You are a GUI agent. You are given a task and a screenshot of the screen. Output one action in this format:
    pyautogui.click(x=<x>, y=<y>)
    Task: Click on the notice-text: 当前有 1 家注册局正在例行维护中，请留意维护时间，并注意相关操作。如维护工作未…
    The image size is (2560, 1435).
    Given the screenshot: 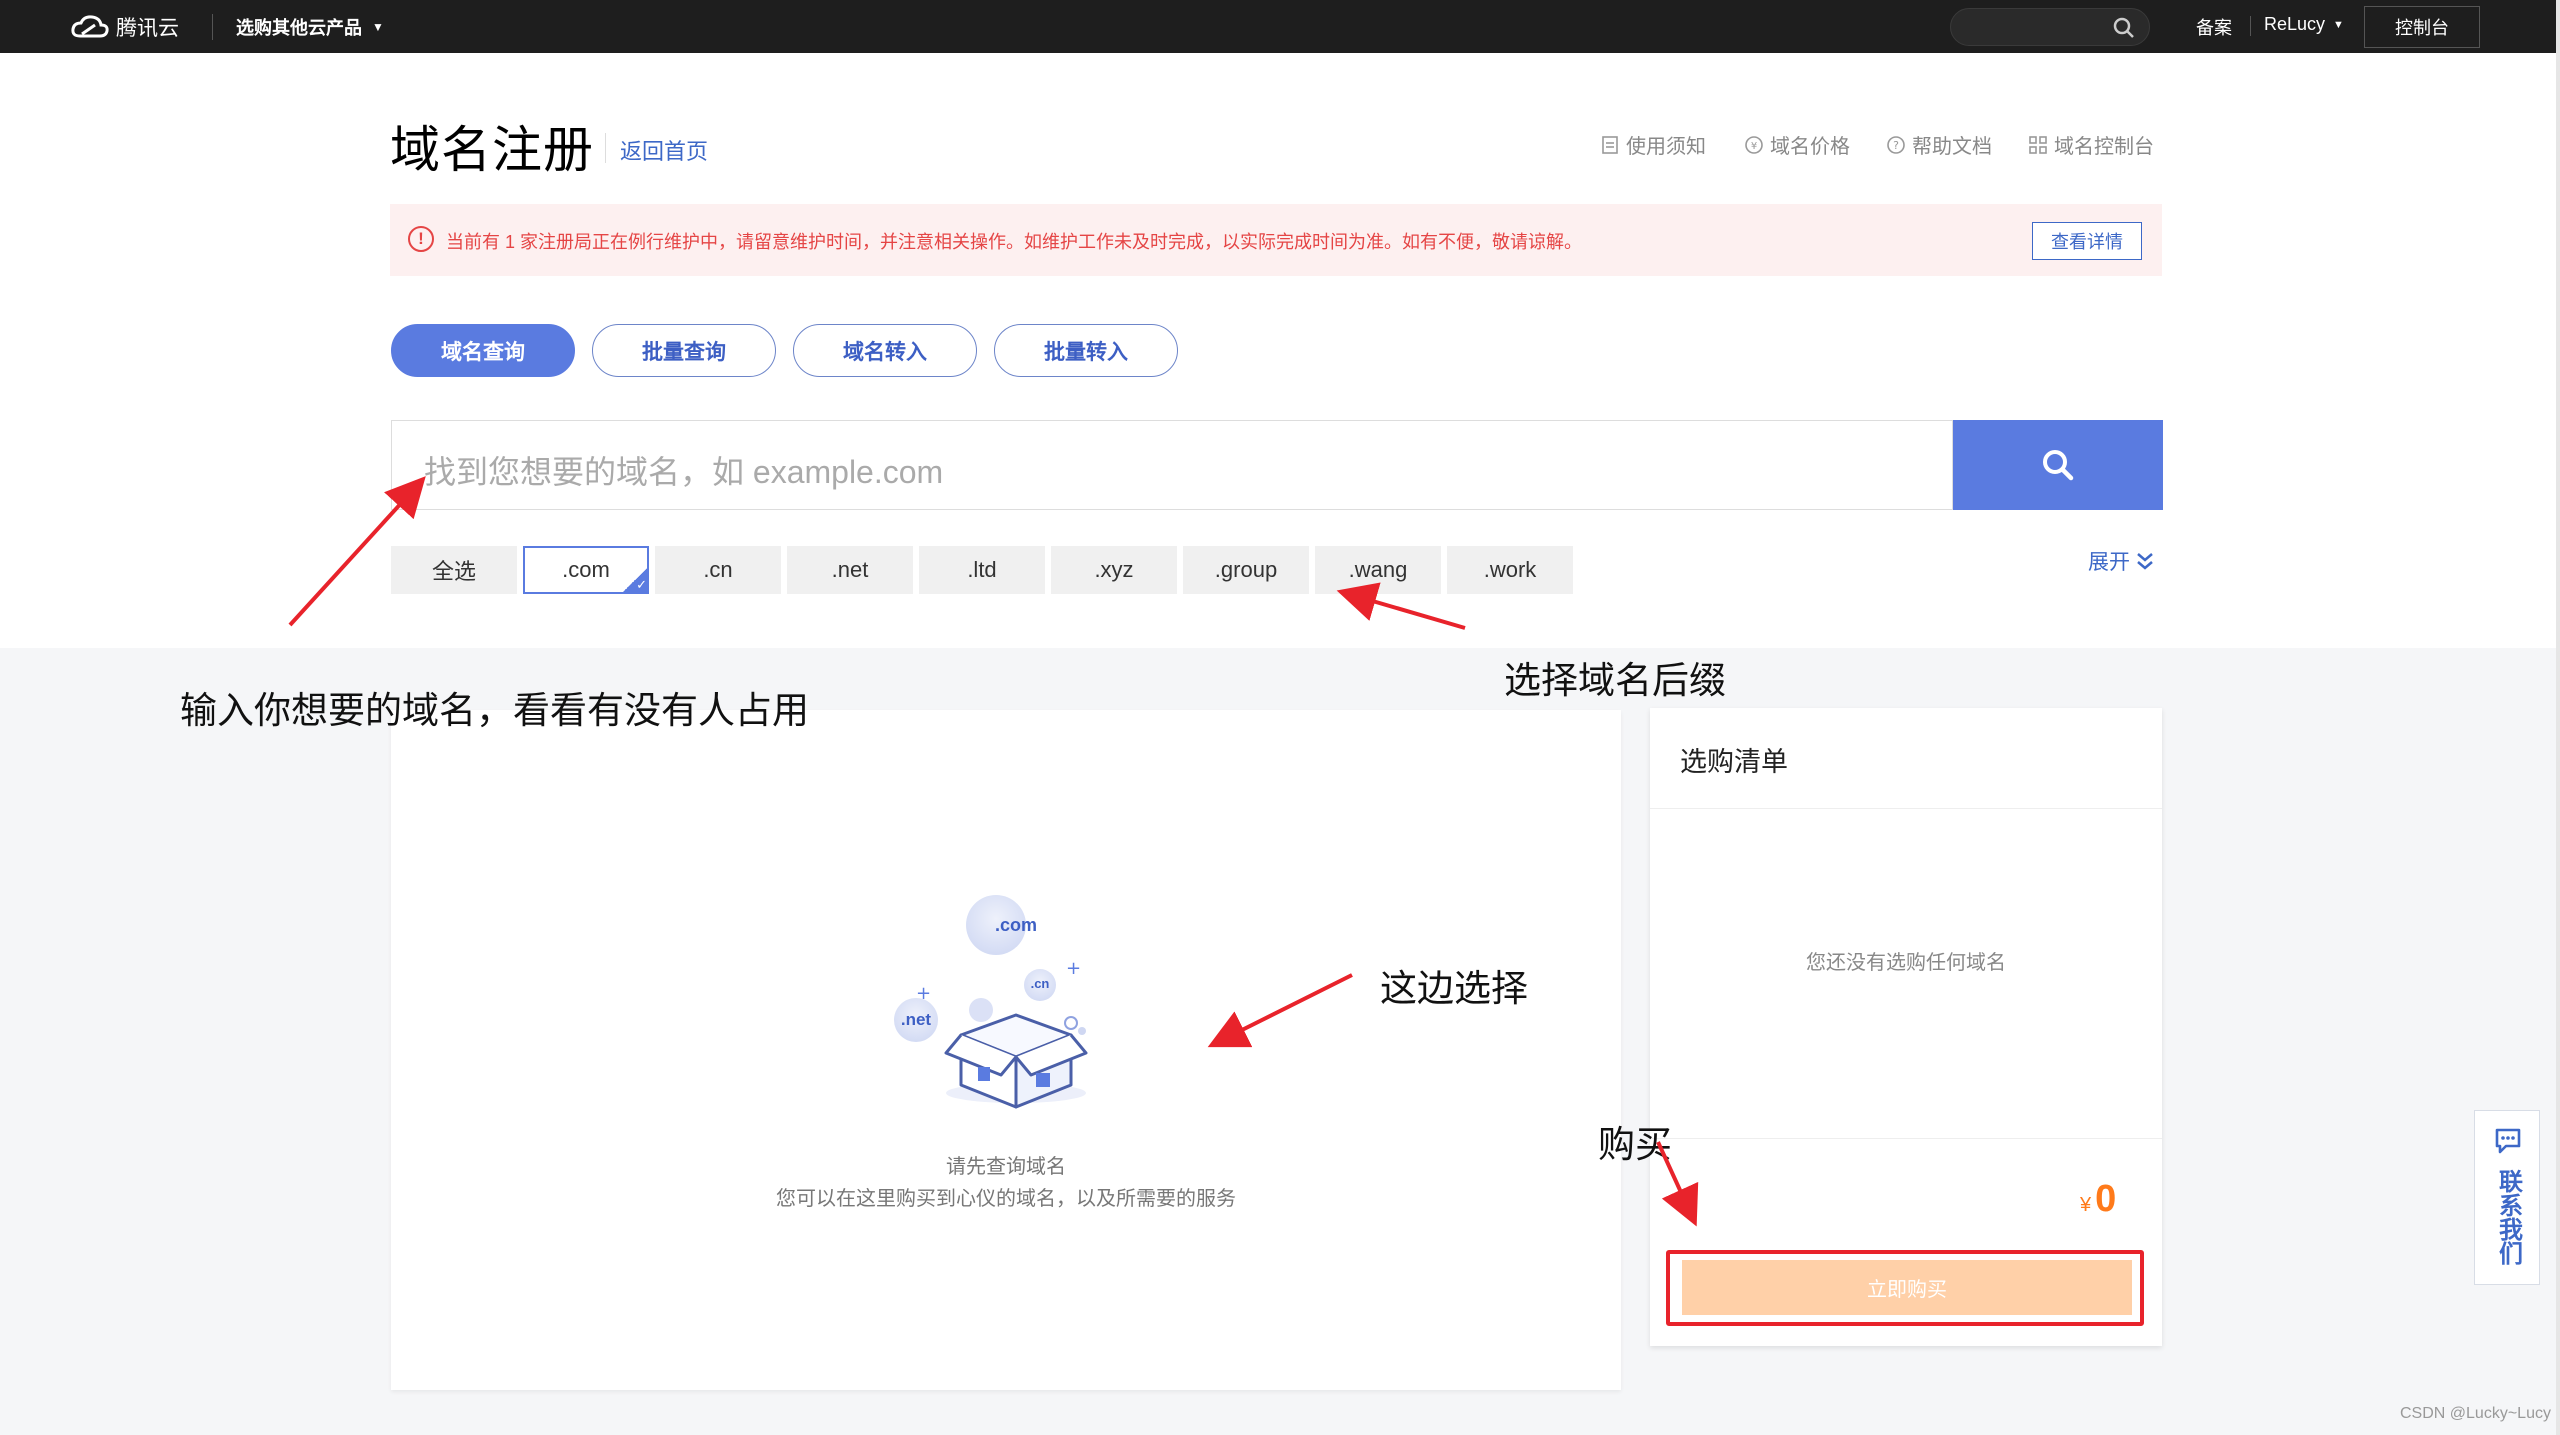 What is the action you would take?
    pyautogui.click(x=1014, y=242)
    